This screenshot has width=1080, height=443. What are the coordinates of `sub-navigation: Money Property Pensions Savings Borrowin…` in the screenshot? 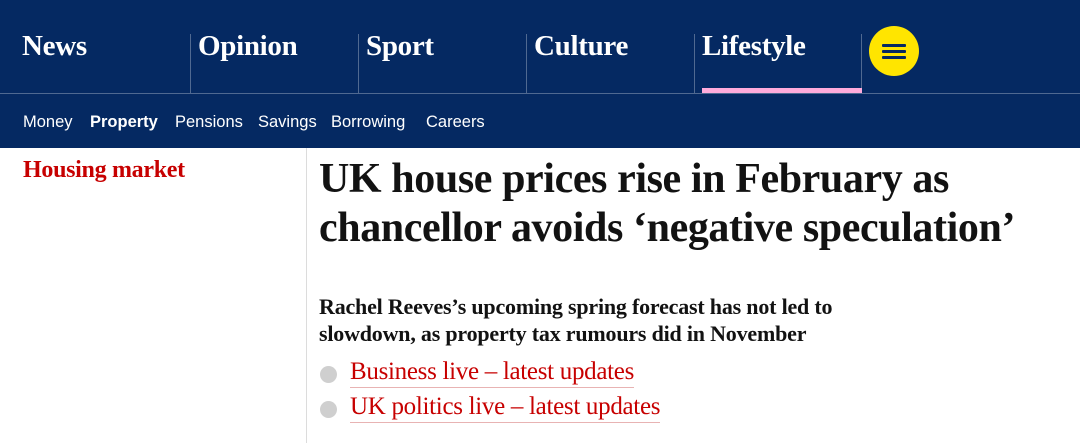 It's located at (540, 120).